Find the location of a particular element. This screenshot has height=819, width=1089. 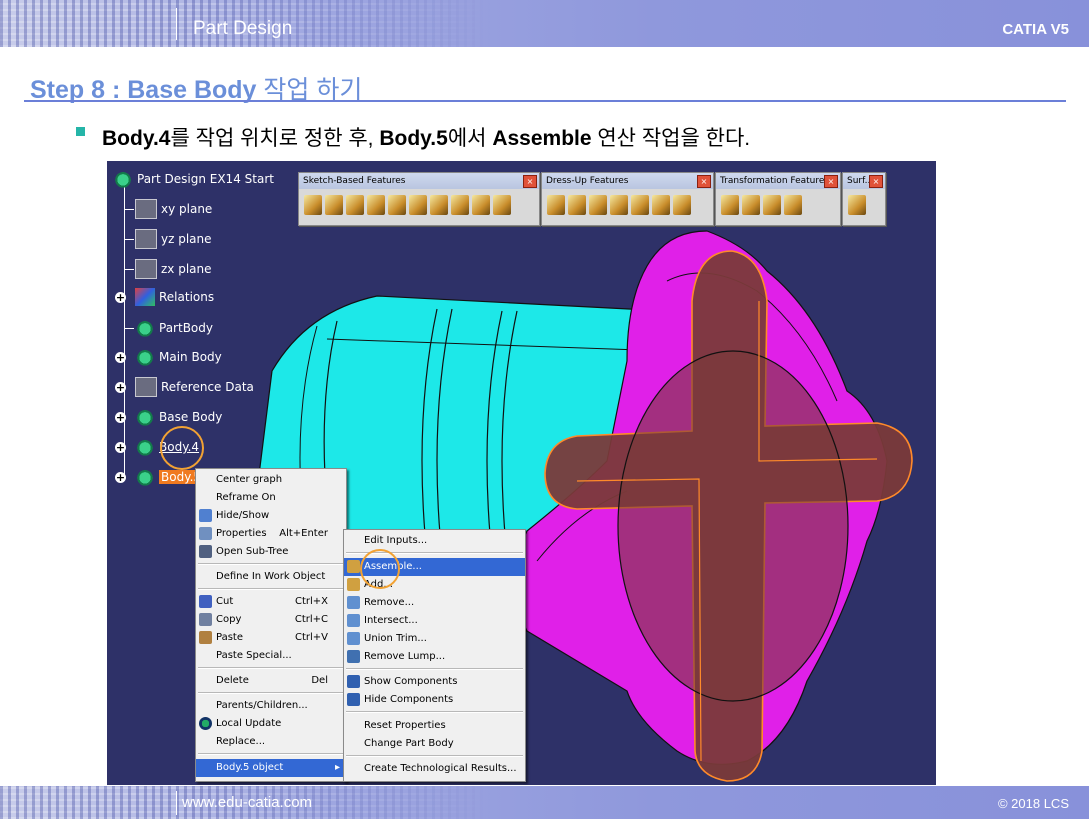

mirror-icon is located at coordinates (751, 205).